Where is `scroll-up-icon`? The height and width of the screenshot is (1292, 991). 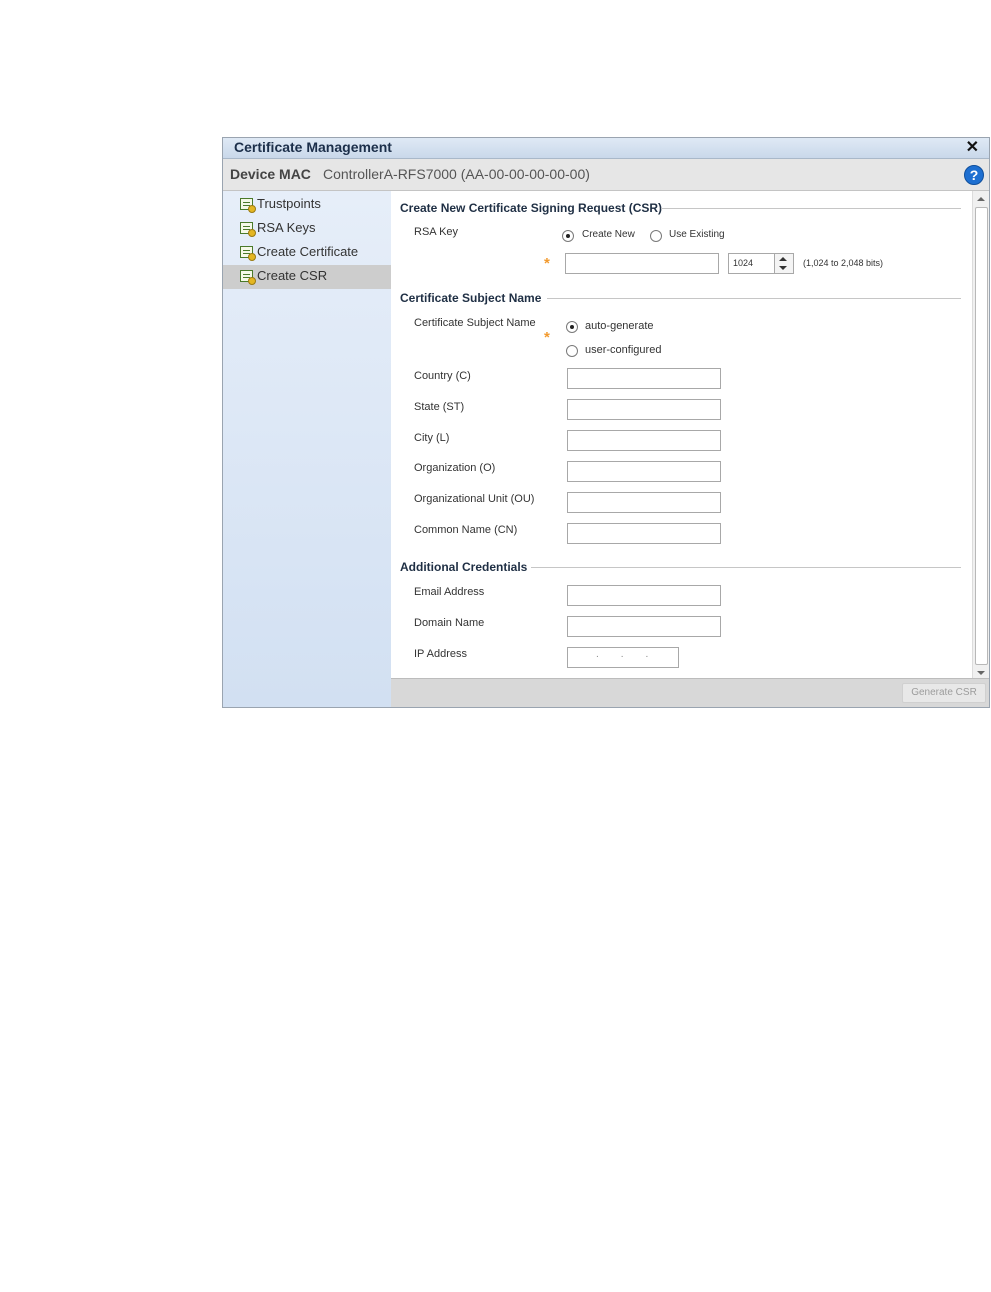
scroll-up-icon is located at coordinates (981, 199).